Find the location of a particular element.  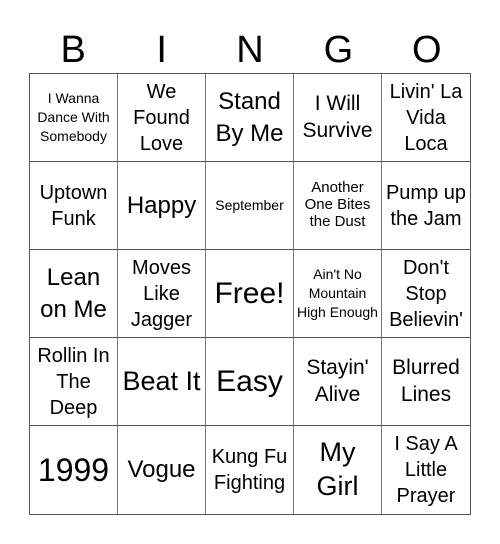

bingo-cell: Don't Stop Believin' is located at coordinates (426, 294).